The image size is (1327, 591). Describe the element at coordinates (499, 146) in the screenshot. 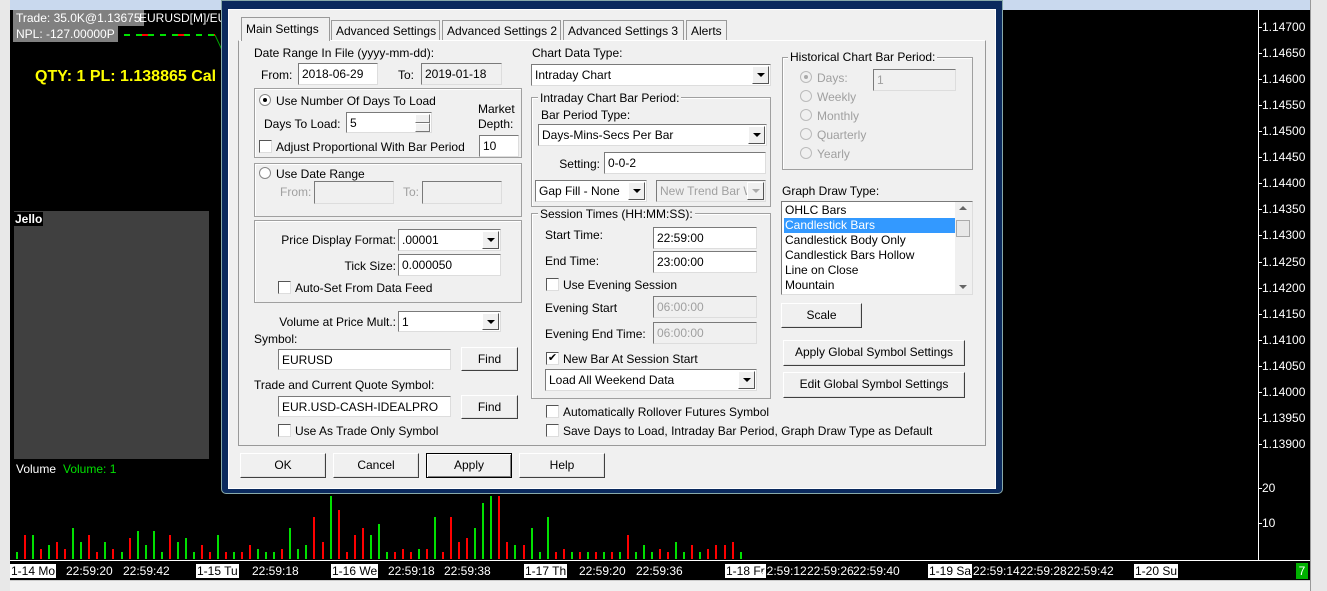

I see `market-depth-input: 10` at that location.